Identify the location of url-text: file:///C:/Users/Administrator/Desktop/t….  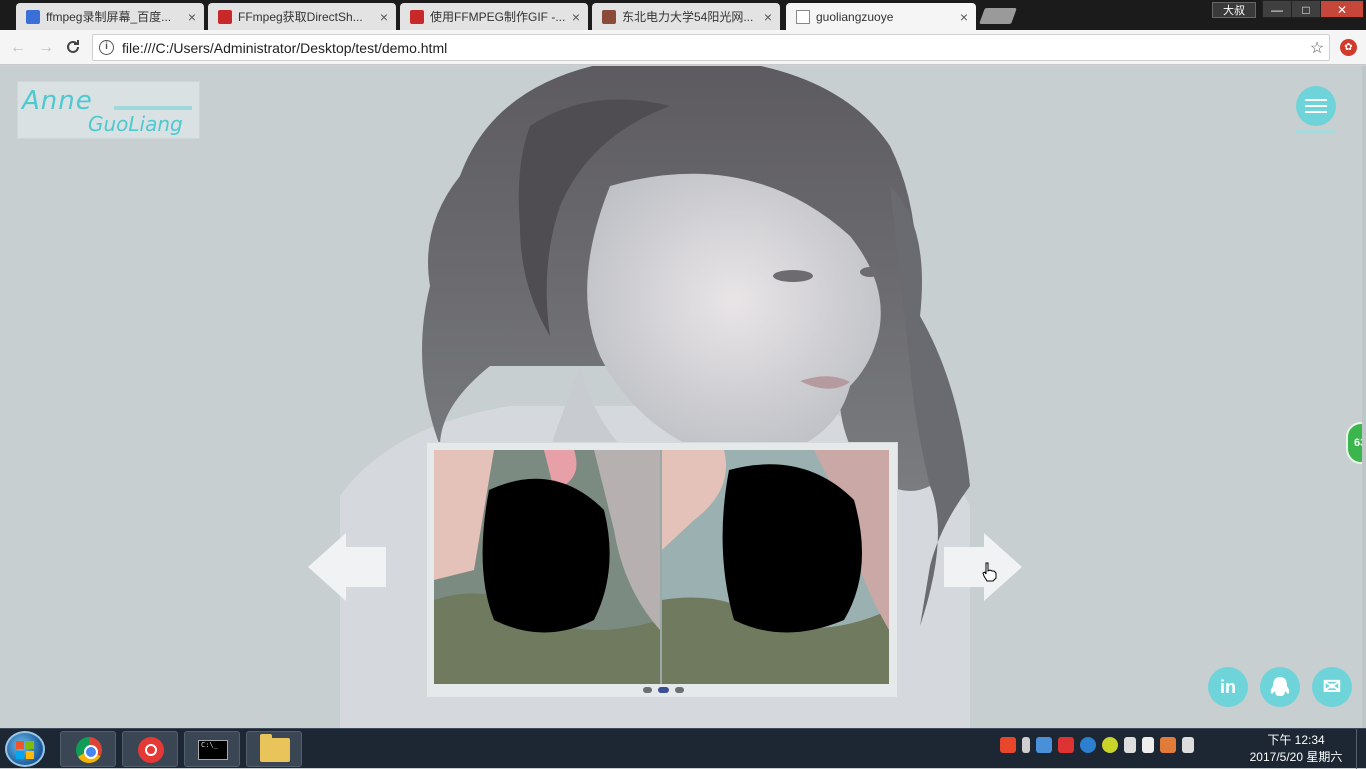
(713, 48).